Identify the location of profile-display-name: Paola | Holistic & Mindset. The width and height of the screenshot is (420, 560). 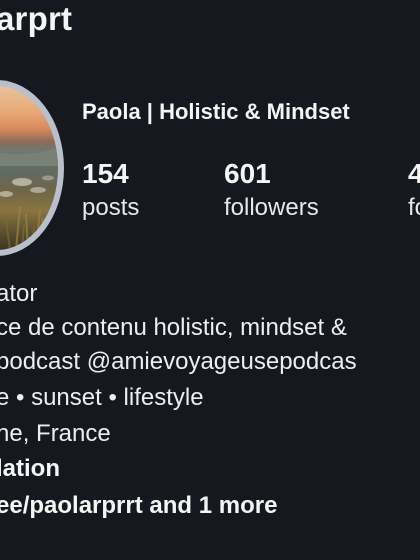
(216, 111).